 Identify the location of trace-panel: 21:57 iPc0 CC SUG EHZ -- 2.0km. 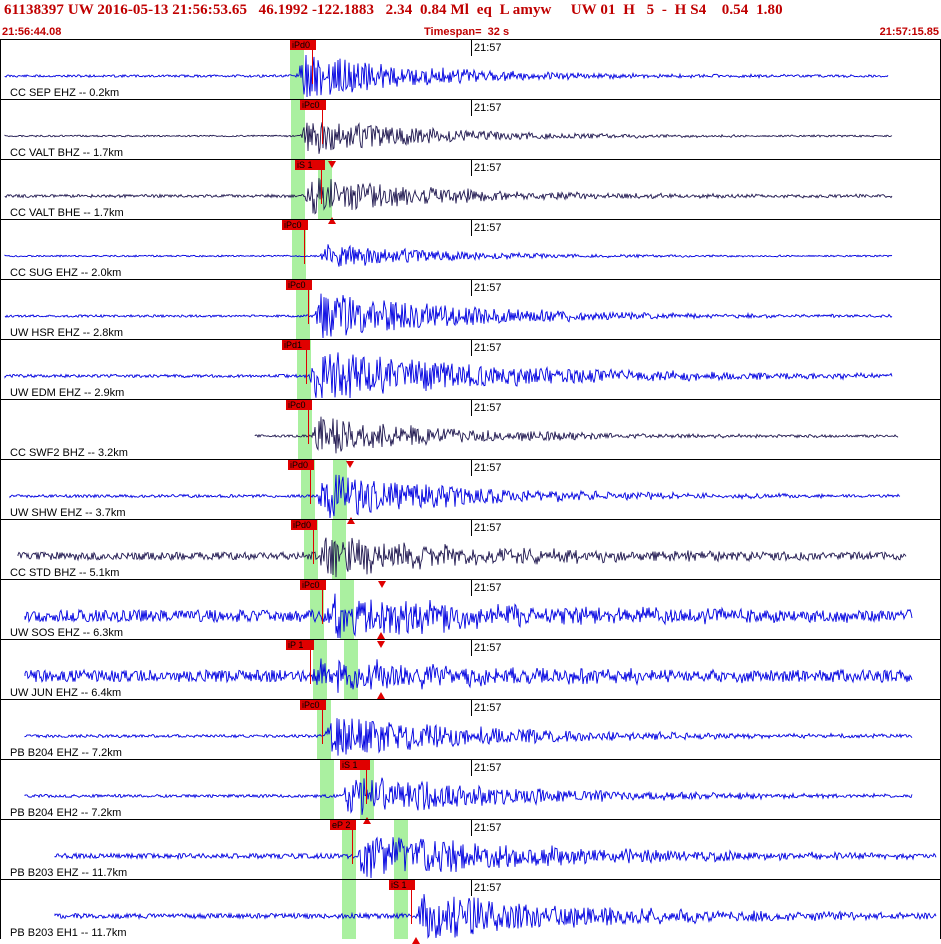
(470, 249).